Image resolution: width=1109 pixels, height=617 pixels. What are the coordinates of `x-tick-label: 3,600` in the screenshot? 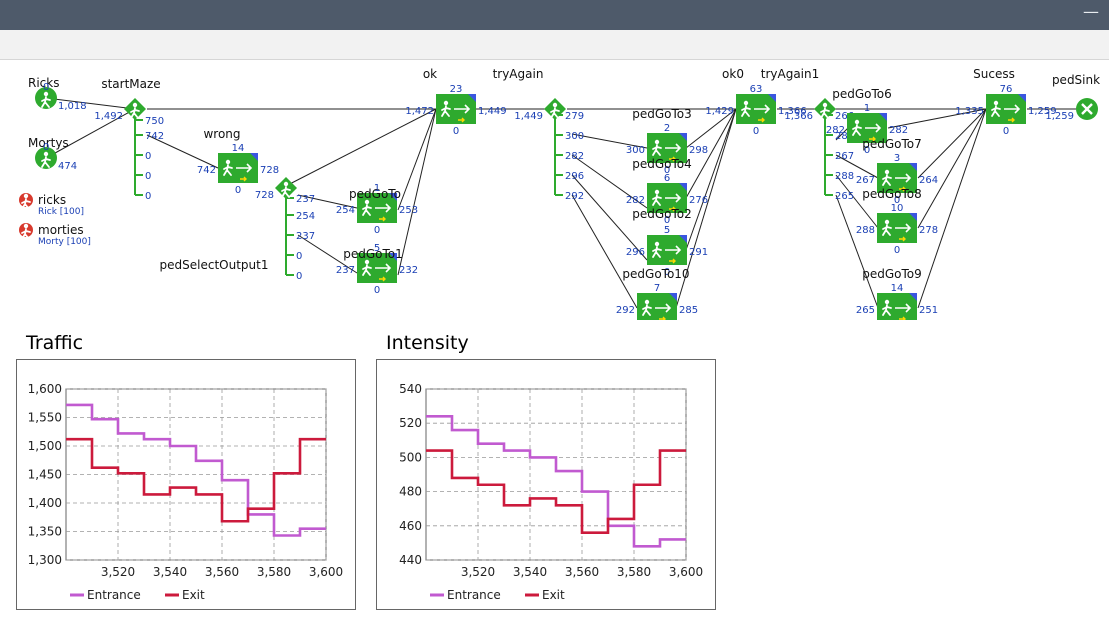 It's located at (326, 572).